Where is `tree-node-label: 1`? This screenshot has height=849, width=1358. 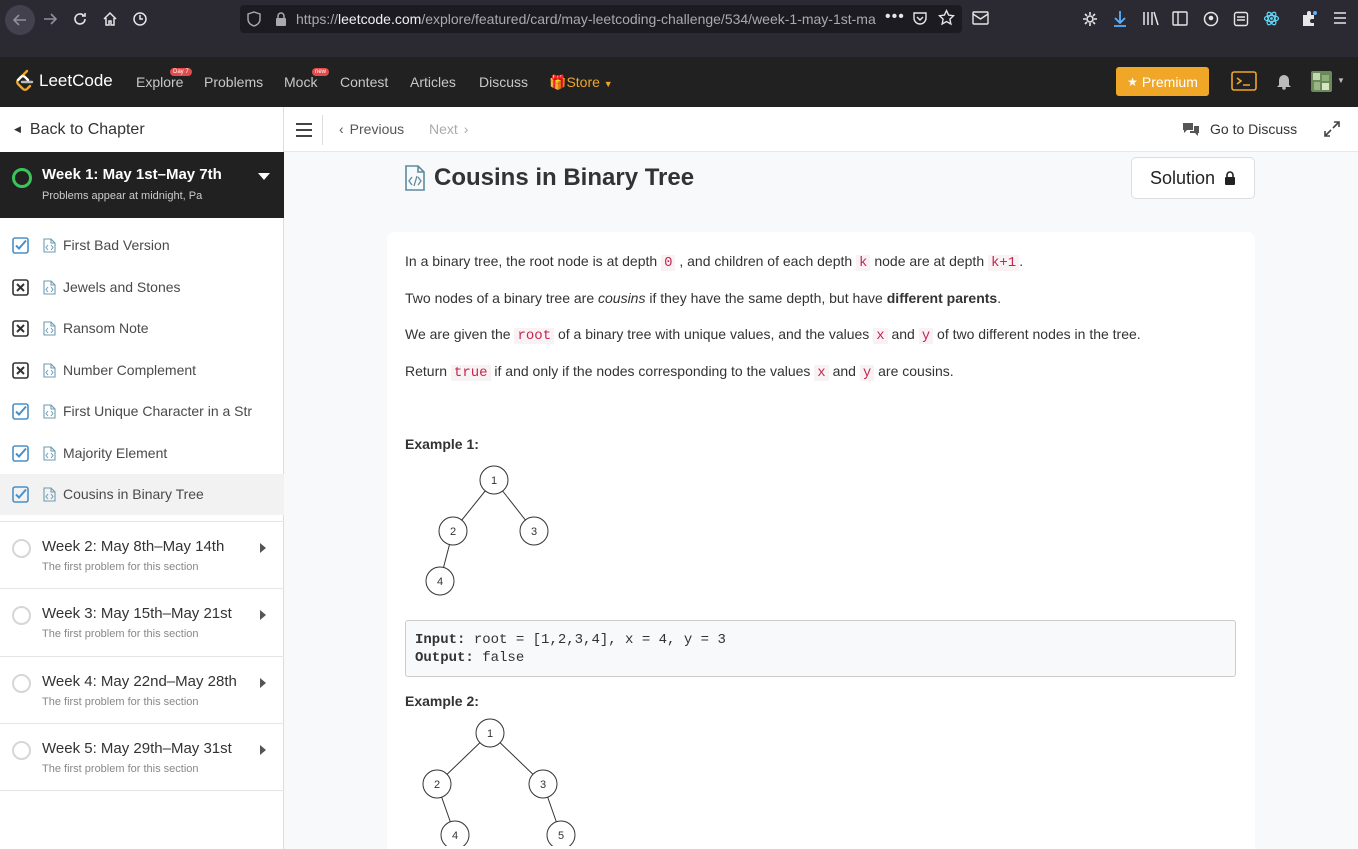 tree-node-label: 1 is located at coordinates (490, 734).